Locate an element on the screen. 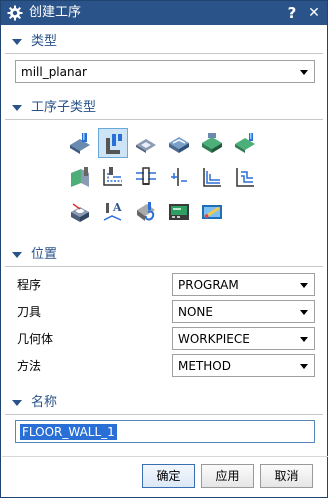  section-name-label: 名称 is located at coordinates (44, 402).